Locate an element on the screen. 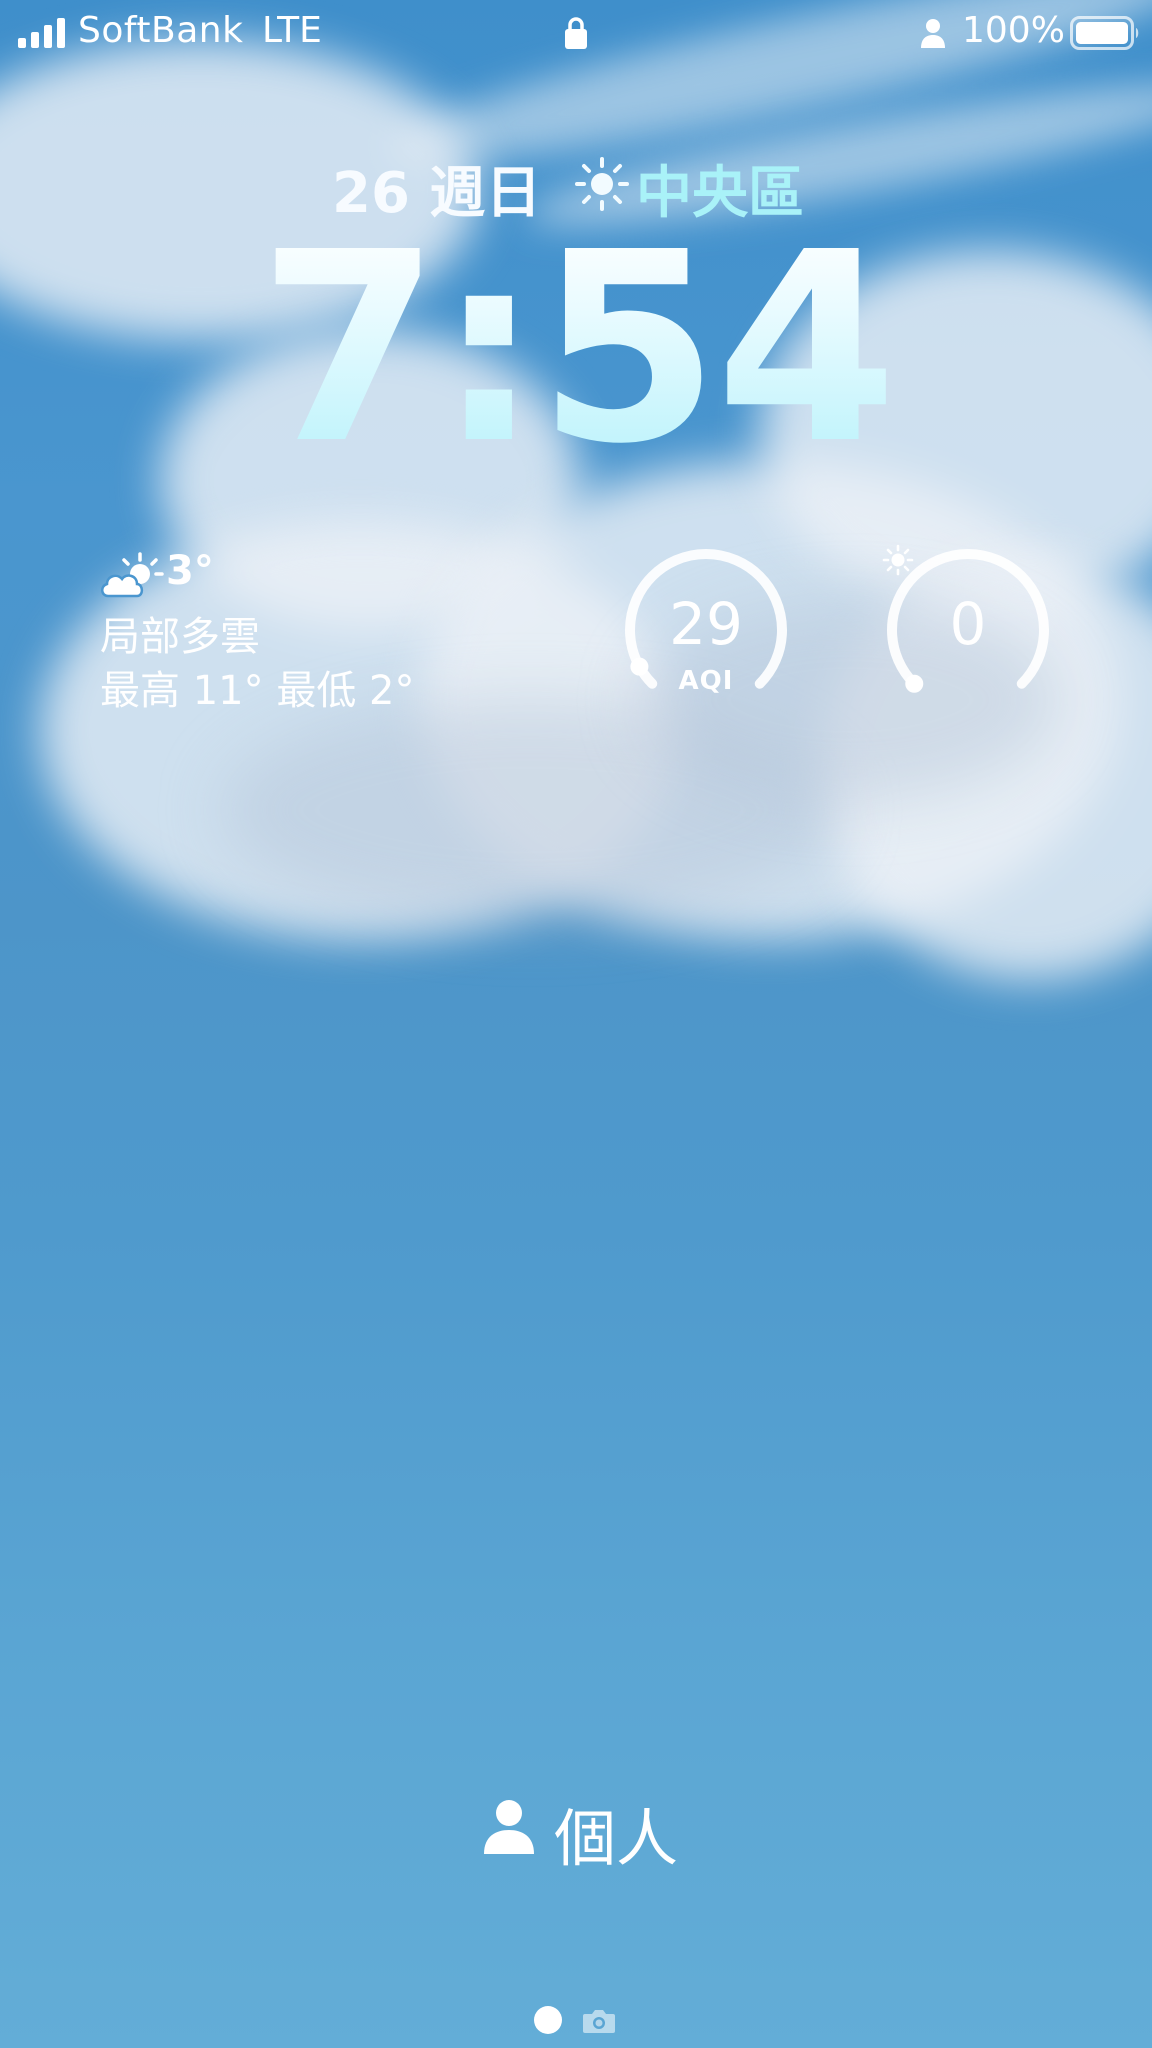 Image resolution: width=1152 pixels, height=2048 pixels. uv-value: 0 is located at coordinates (968, 624).